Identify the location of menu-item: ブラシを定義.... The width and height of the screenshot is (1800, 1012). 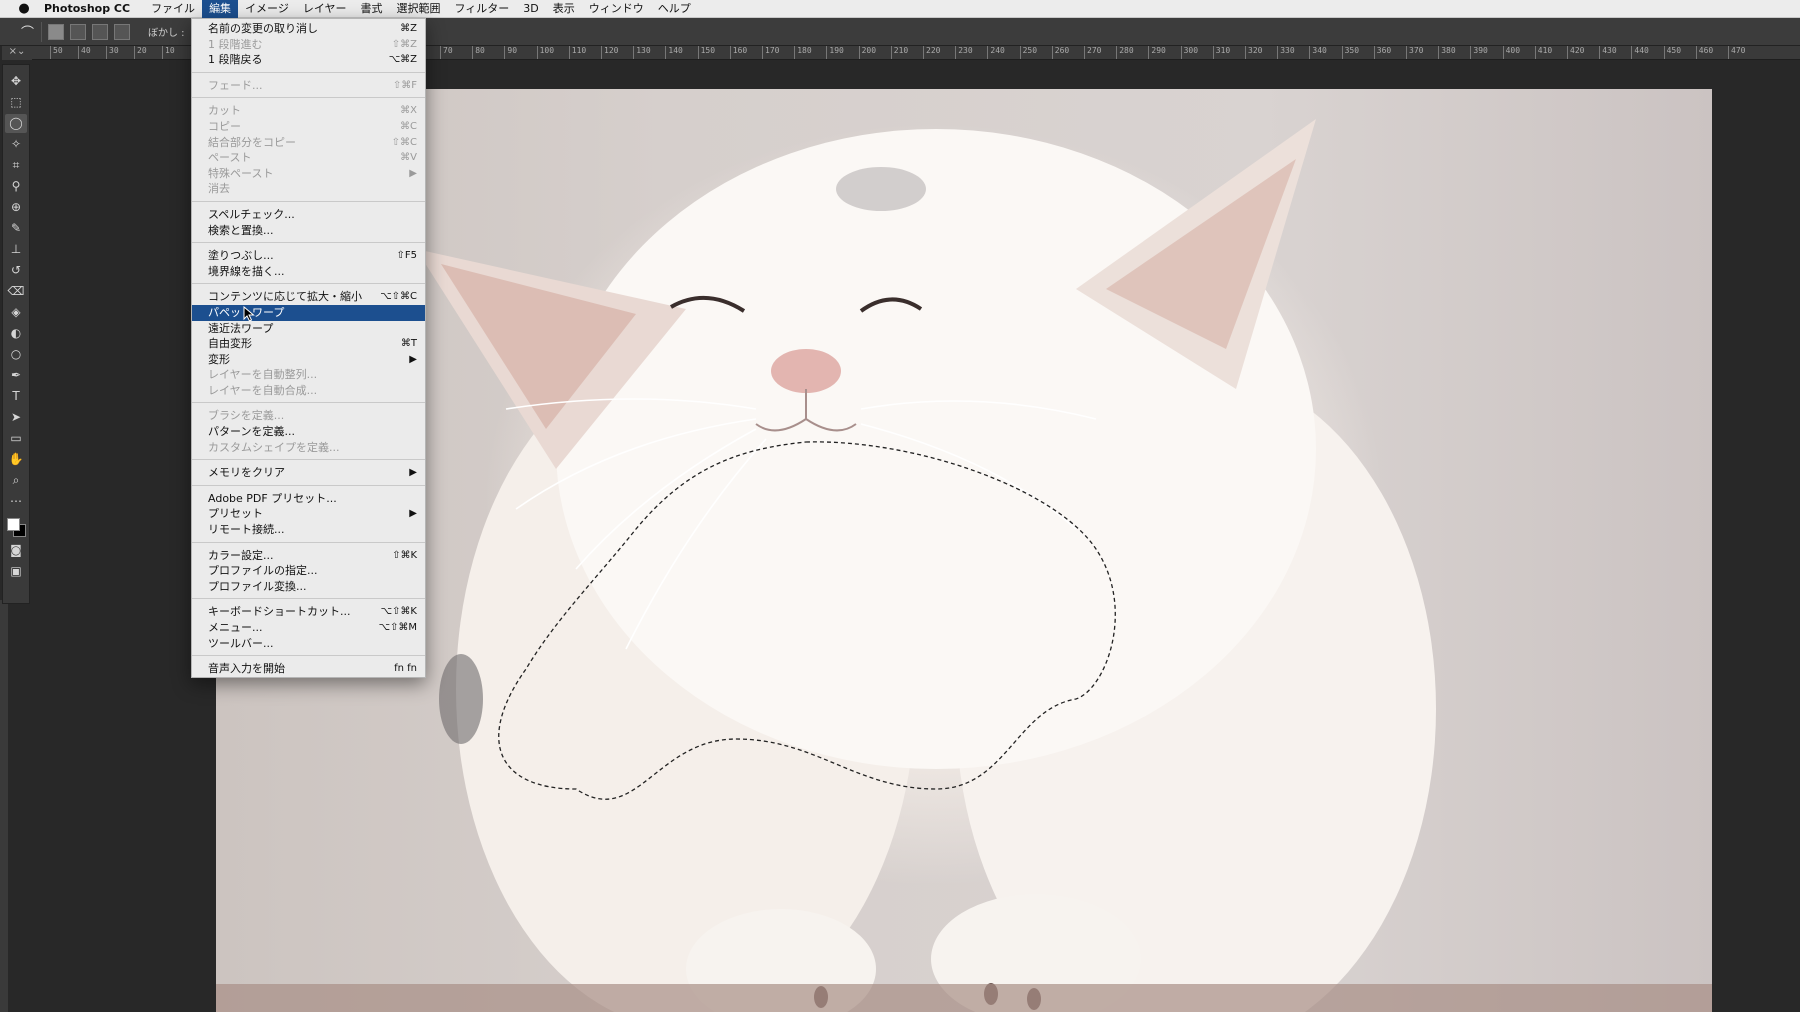
(308, 416).